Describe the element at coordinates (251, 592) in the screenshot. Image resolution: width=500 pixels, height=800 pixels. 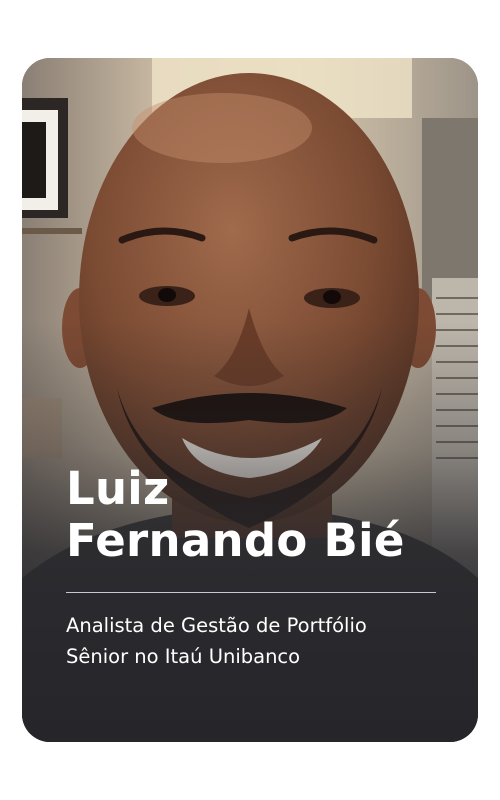
I see `divider` at that location.